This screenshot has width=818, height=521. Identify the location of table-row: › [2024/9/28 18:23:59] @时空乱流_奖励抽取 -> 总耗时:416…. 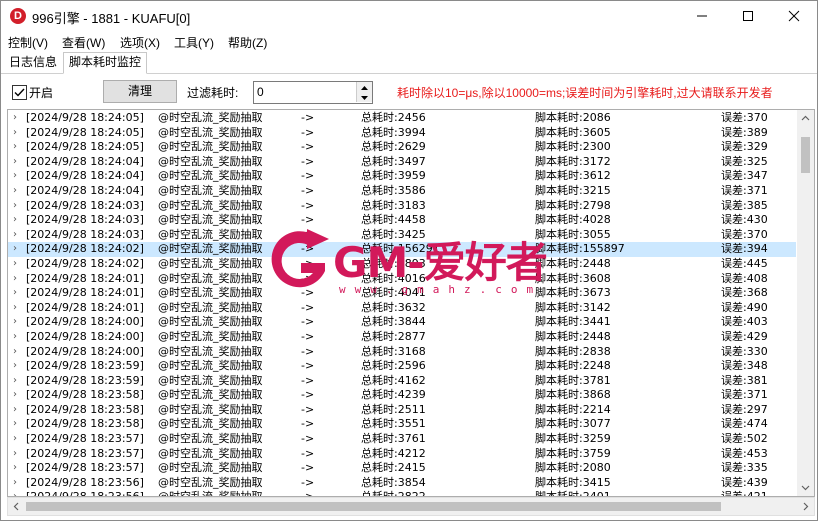
(402, 381).